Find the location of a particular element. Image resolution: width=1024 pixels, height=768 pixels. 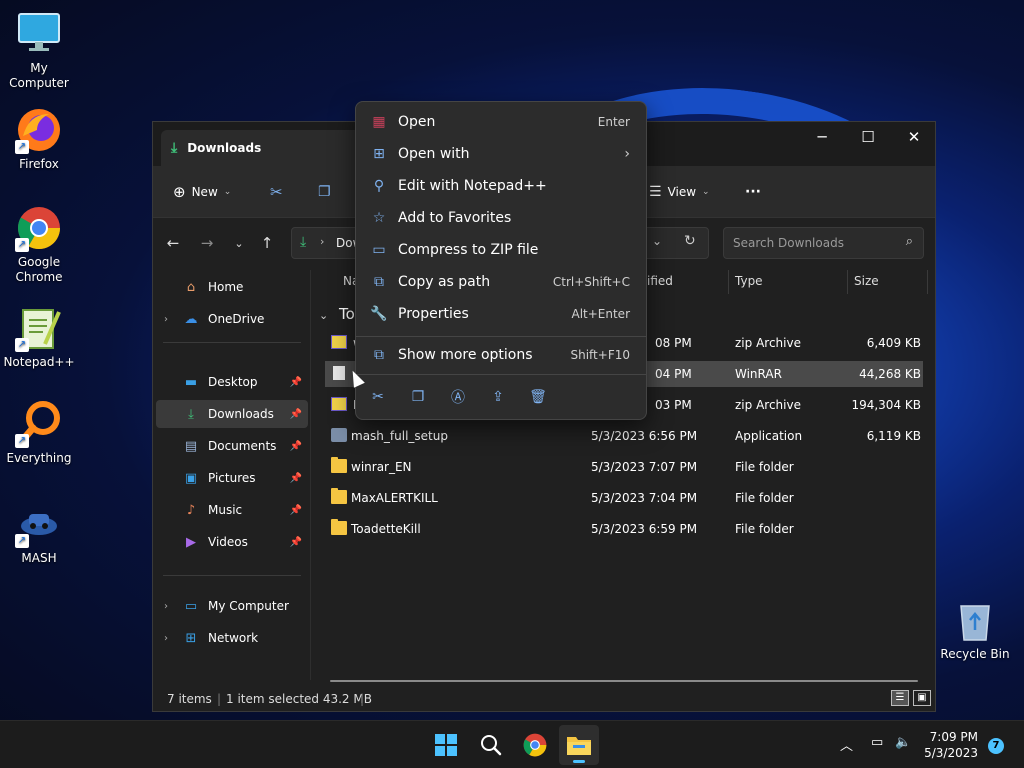

windows-logo-icon is located at coordinates (446, 745).